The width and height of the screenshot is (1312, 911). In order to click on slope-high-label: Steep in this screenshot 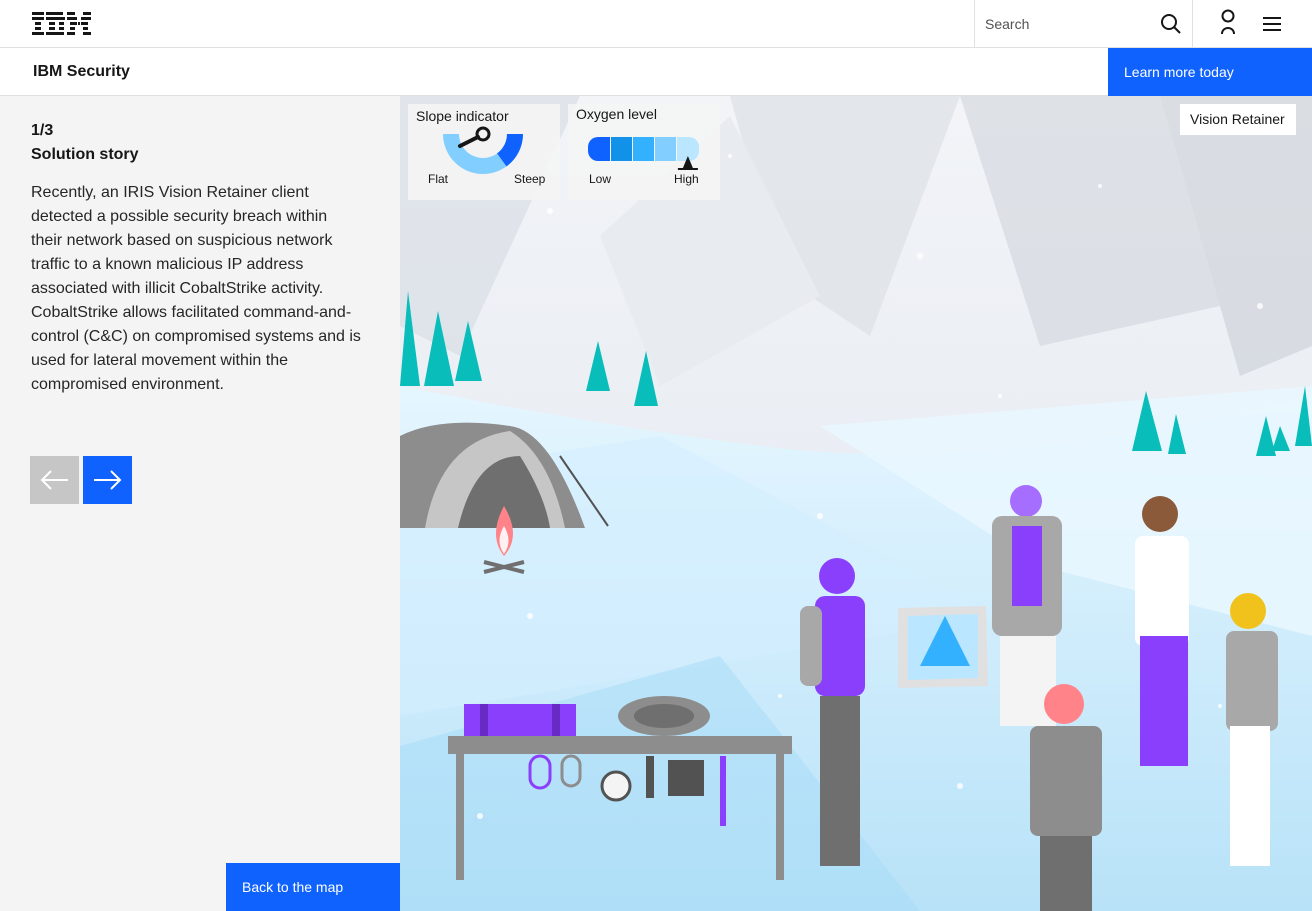, I will do `click(530, 179)`.